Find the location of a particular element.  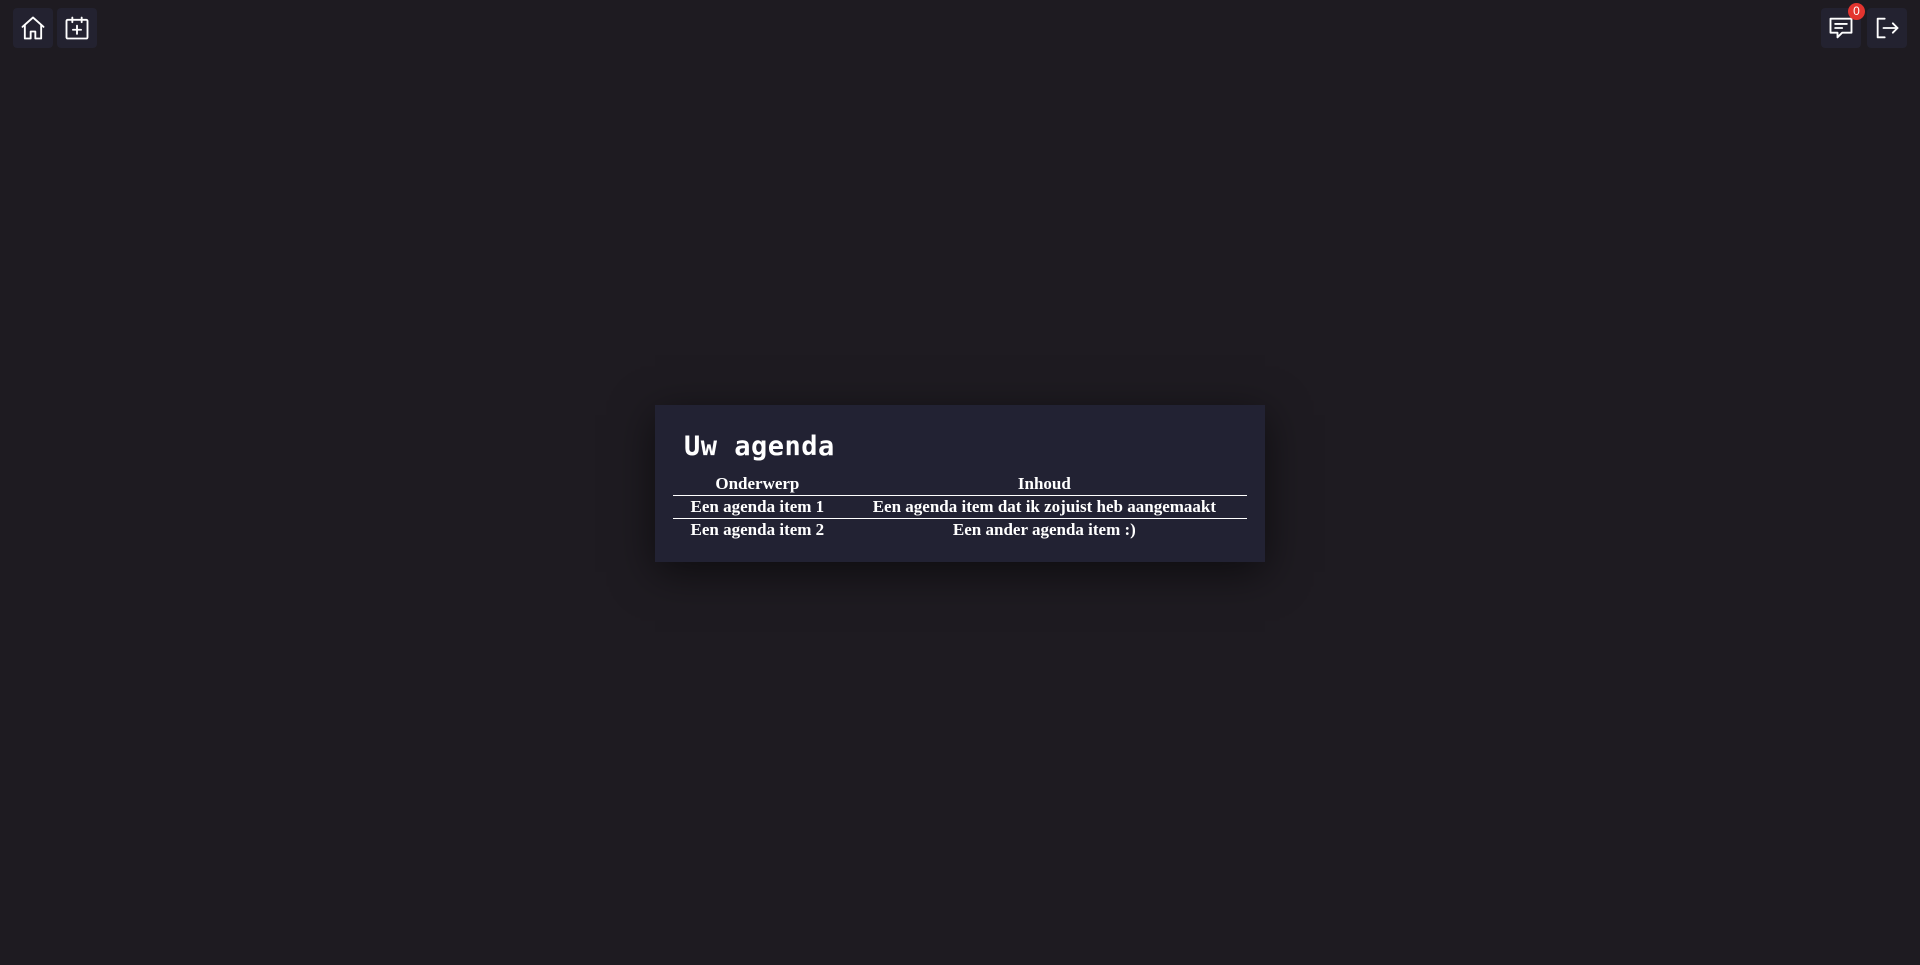

topbar-right: 0 is located at coordinates (1864, 25).